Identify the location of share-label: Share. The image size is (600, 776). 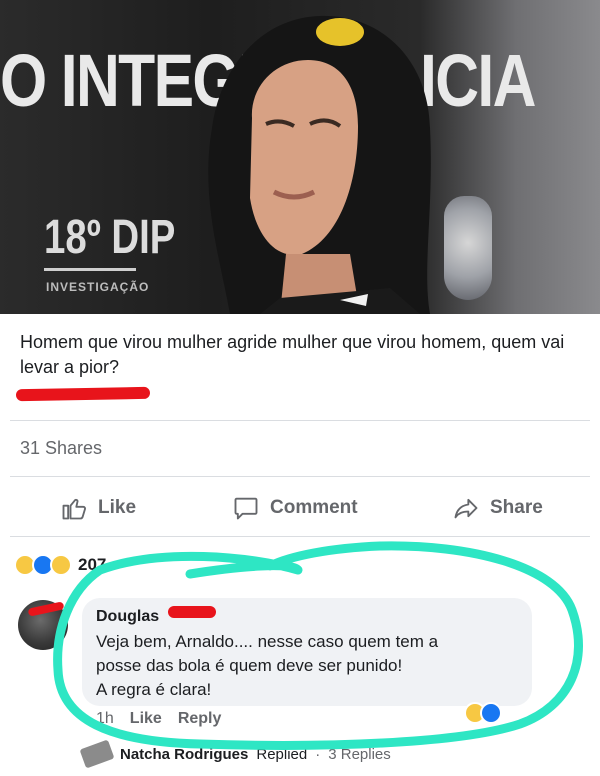
(516, 507).